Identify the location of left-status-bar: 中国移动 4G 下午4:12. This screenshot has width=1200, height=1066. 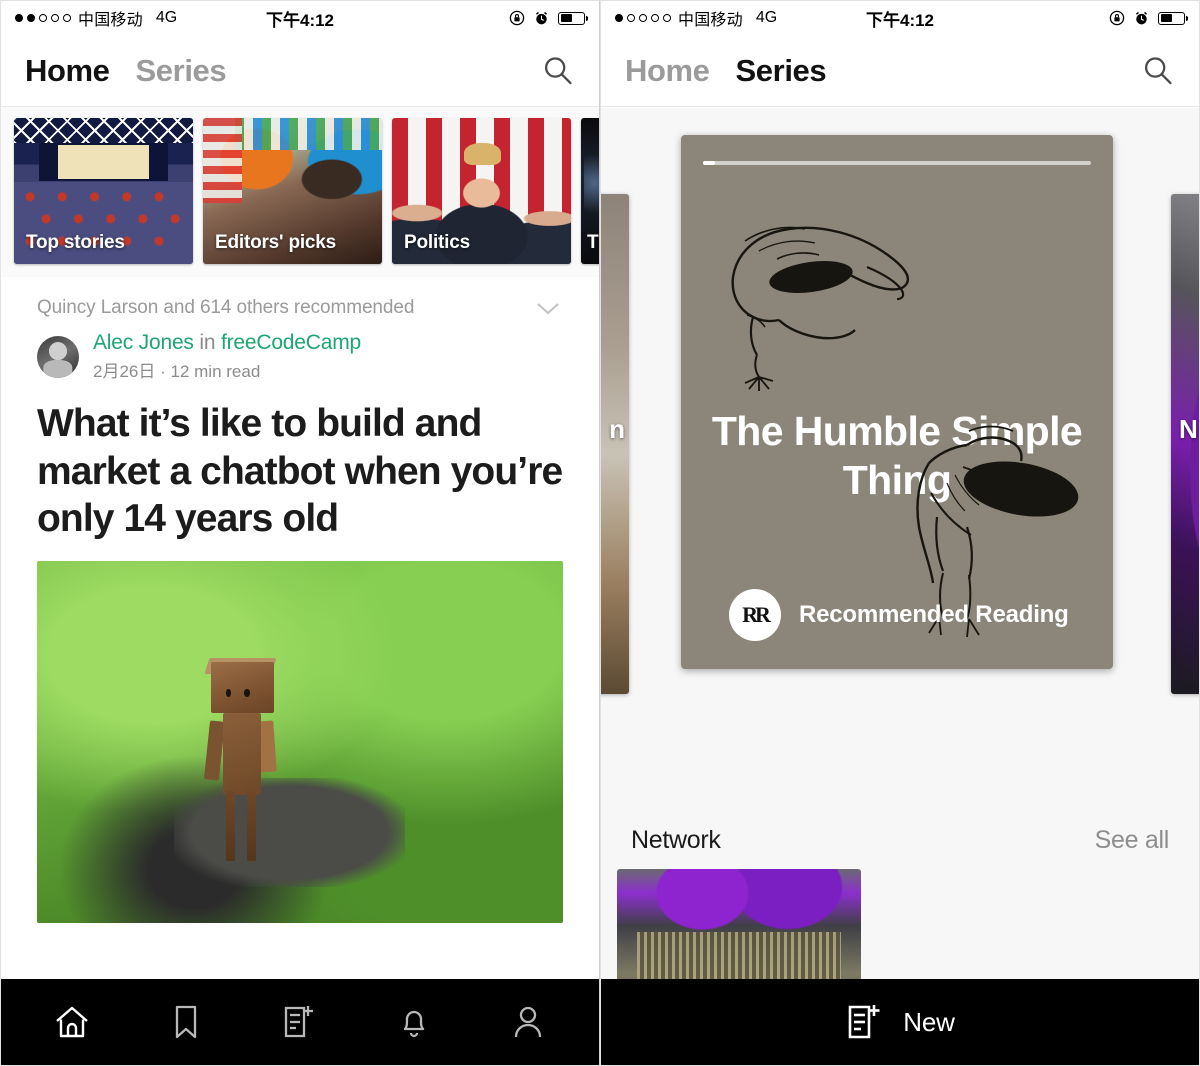
(300, 18).